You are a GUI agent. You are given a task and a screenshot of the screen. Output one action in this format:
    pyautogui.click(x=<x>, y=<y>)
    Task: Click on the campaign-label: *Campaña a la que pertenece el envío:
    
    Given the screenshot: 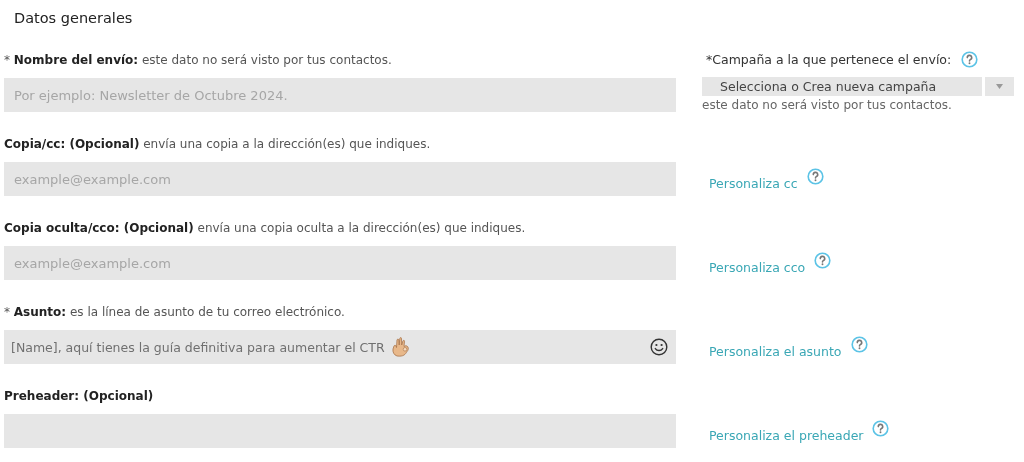 What is the action you would take?
    pyautogui.click(x=829, y=59)
    